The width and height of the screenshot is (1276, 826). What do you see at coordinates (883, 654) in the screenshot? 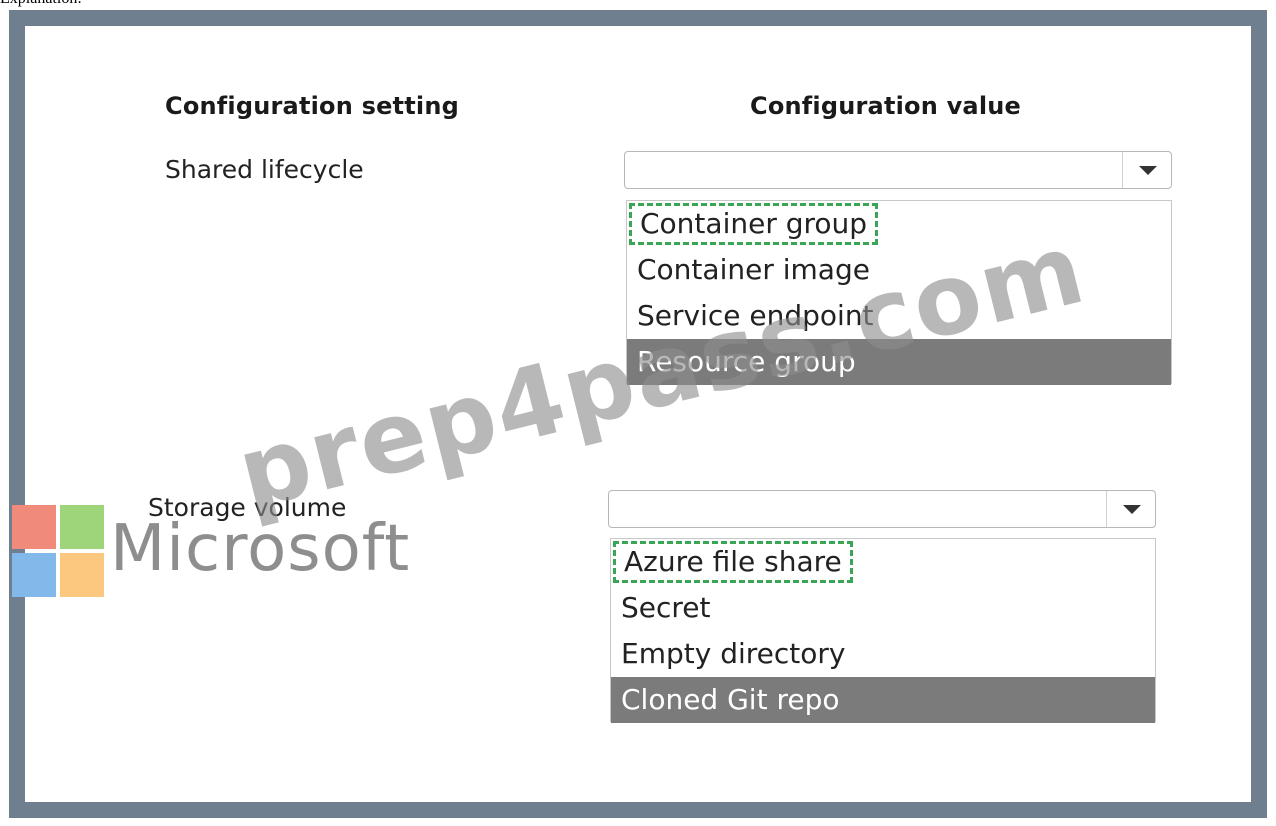
I see `option-empty-directory: Empty directory` at bounding box center [883, 654].